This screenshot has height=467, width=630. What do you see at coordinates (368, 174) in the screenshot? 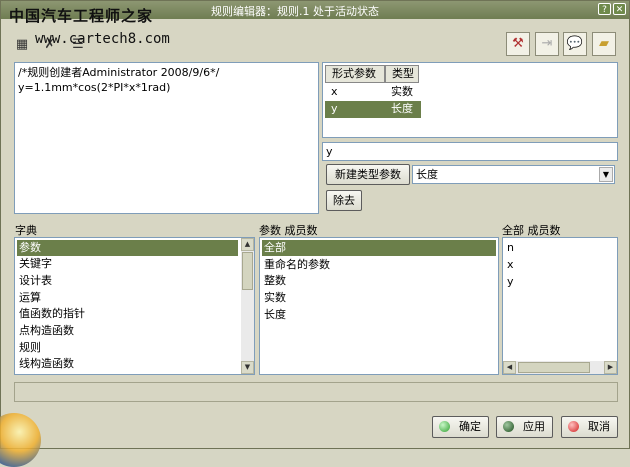
I see `new-type-param-button: 新建类型参数` at bounding box center [368, 174].